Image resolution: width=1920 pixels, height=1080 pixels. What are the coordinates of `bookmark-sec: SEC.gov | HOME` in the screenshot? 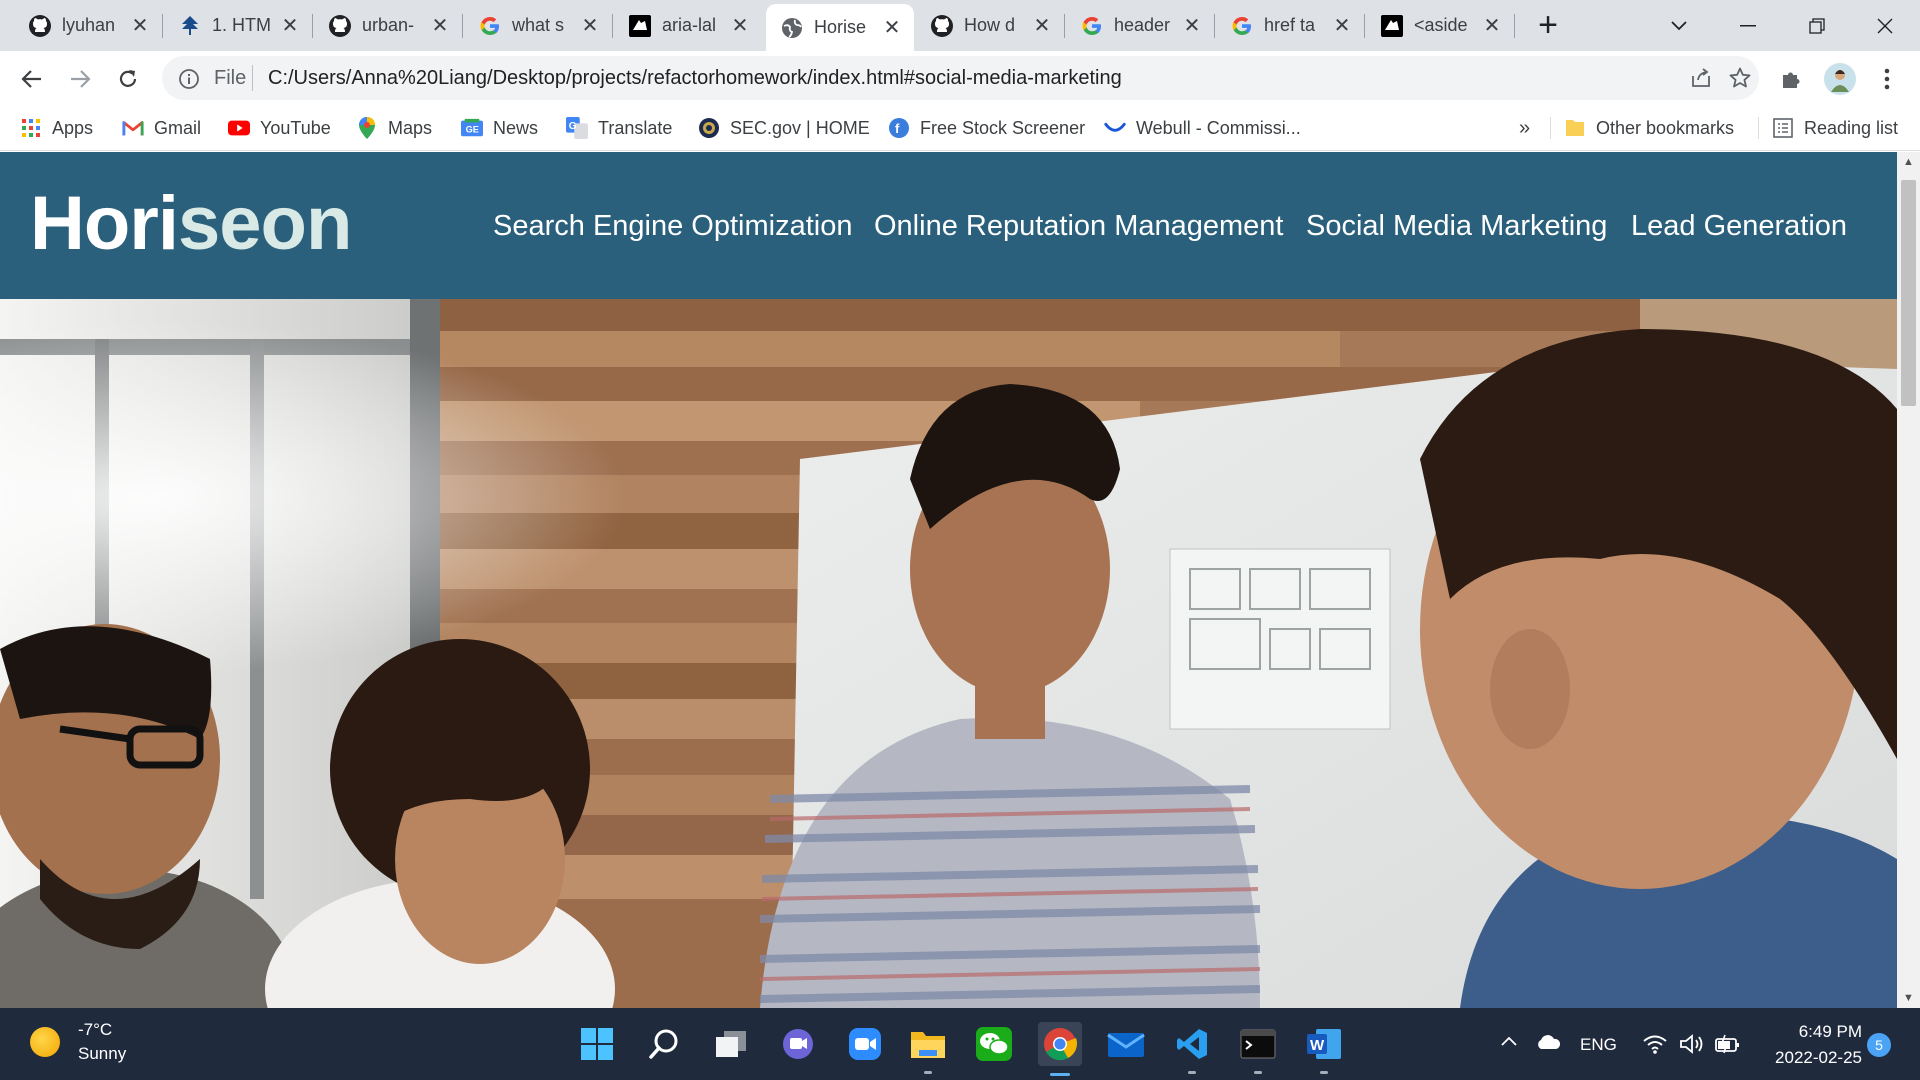 It's located at (784, 128).